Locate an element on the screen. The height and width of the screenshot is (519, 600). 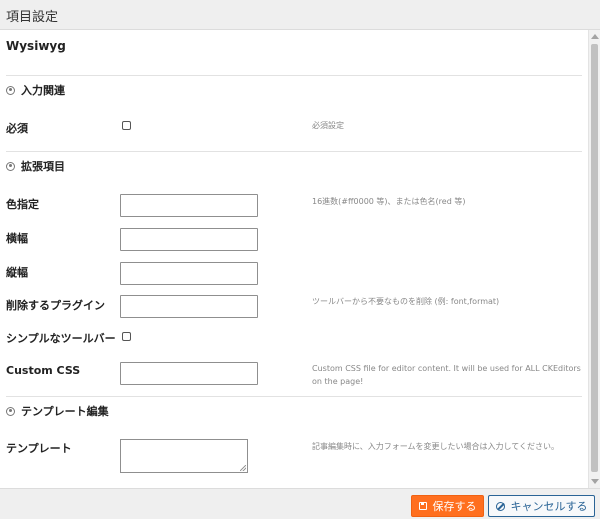
field-type-title: Wysiwyg is located at coordinates (36, 46).